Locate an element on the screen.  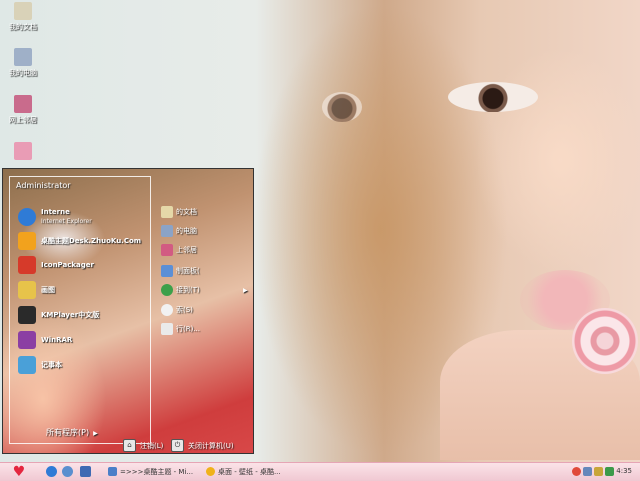
media-quicklaunch-icon is located at coordinates (67, 471).